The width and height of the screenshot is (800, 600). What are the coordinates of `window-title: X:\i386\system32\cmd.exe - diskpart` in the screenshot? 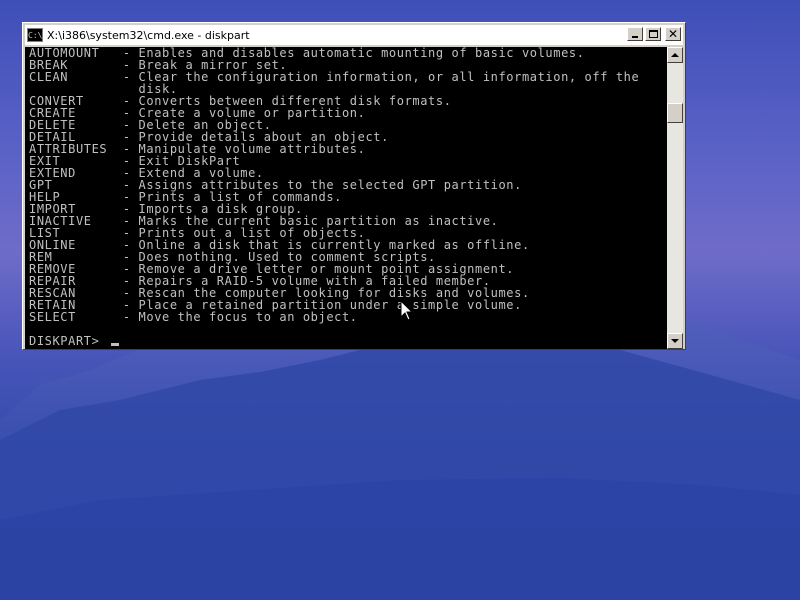 It's located at (148, 35).